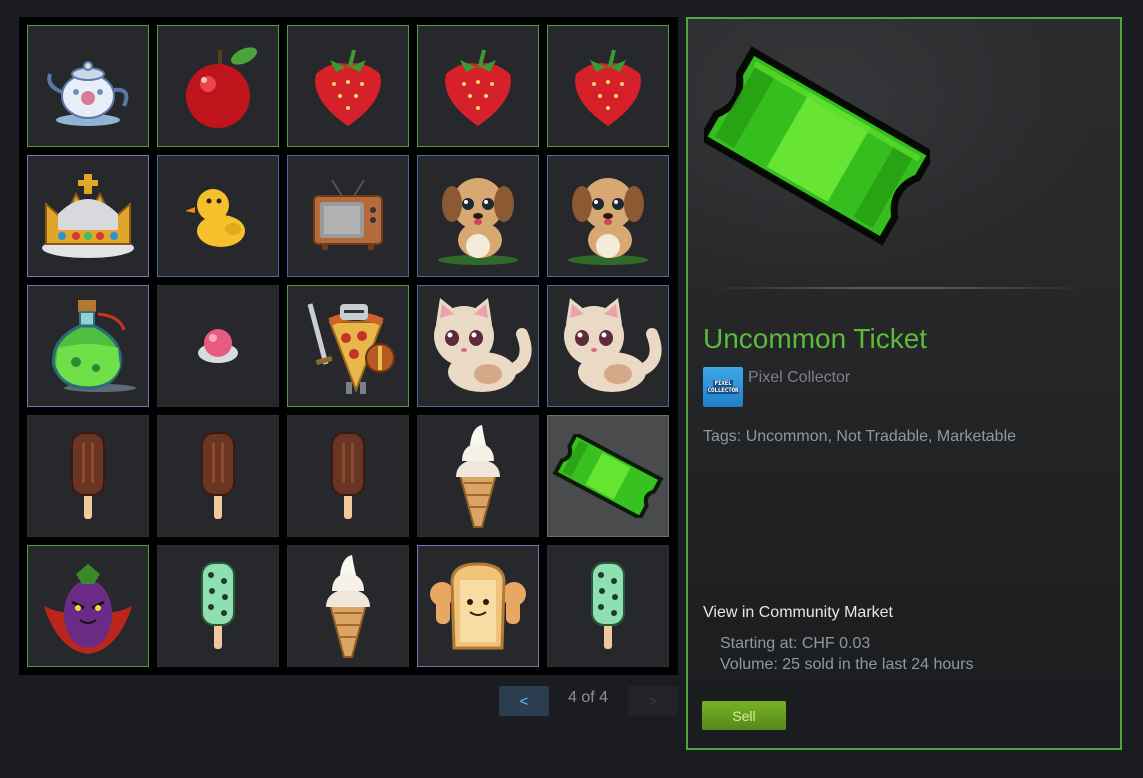  What do you see at coordinates (795, 643) in the screenshot?
I see `market-starting-price: Starting at: CHF 0.03` at bounding box center [795, 643].